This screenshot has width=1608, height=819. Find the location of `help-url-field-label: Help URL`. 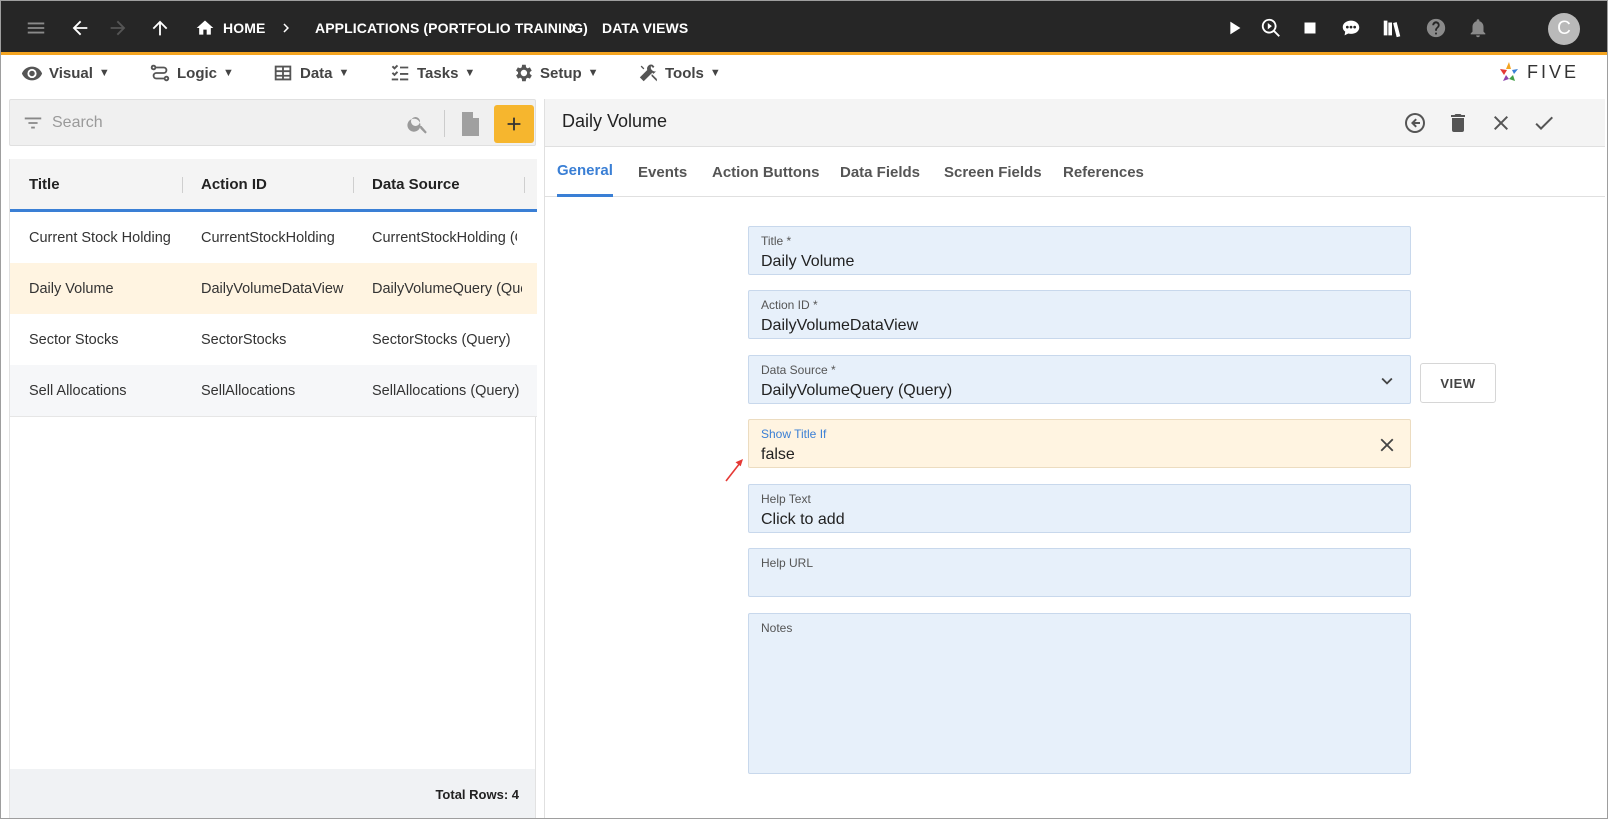

help-url-field-label: Help URL is located at coordinates (787, 563).